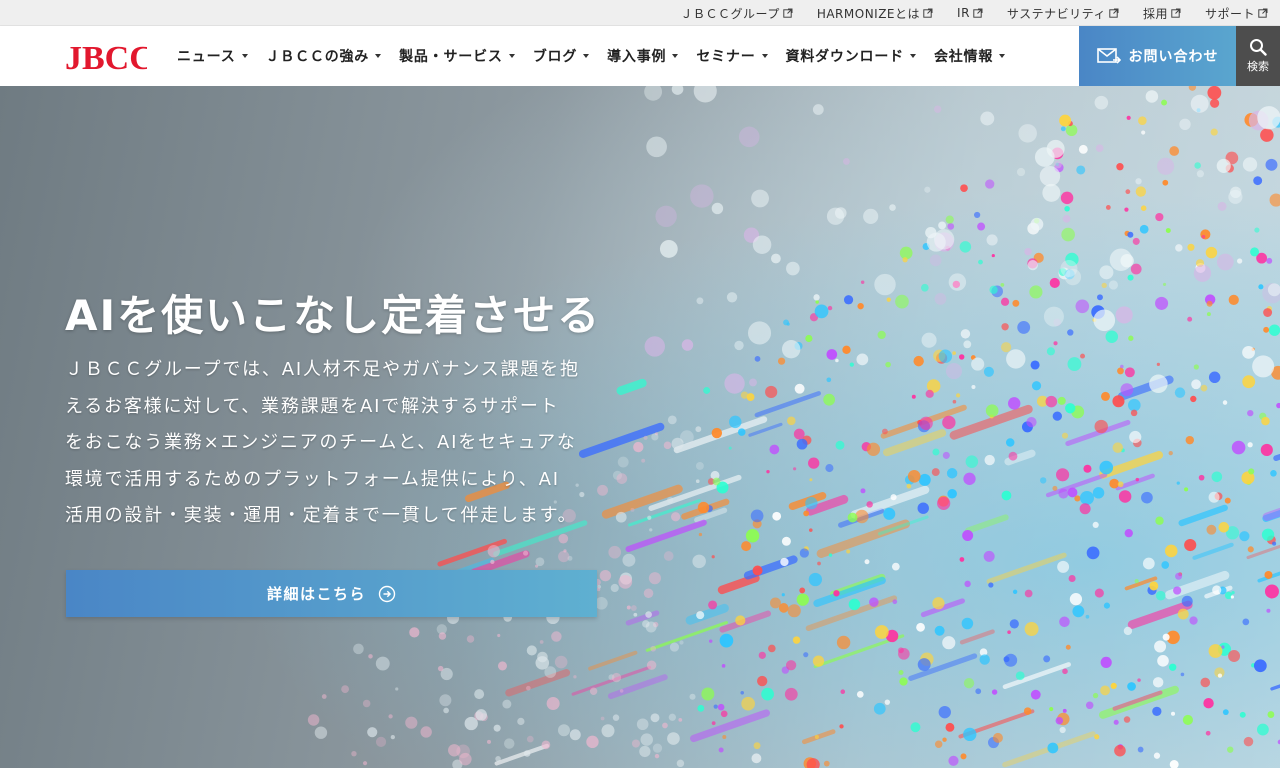 This screenshot has width=1280, height=768. I want to click on utility-link-support: サポート, so click(1236, 13).